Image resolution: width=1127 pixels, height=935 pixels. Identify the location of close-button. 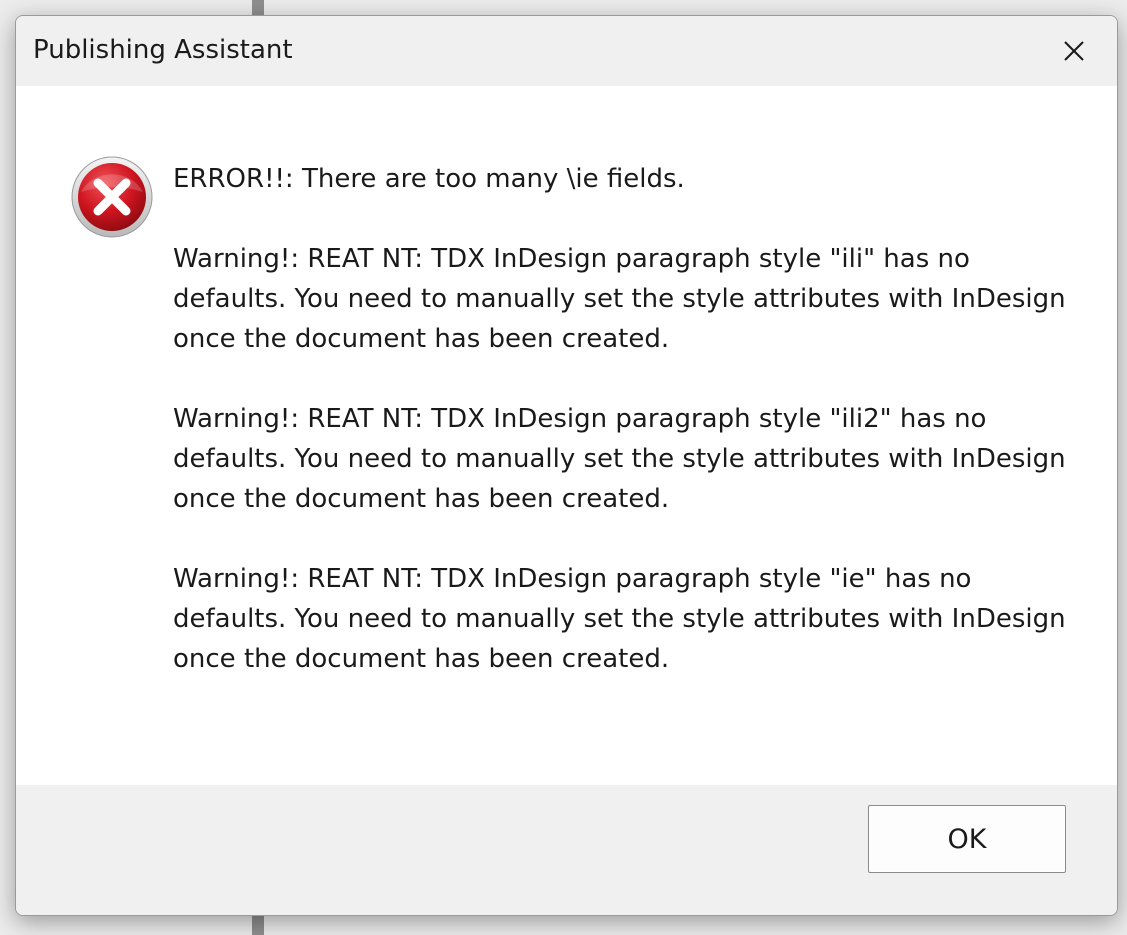
(1074, 51).